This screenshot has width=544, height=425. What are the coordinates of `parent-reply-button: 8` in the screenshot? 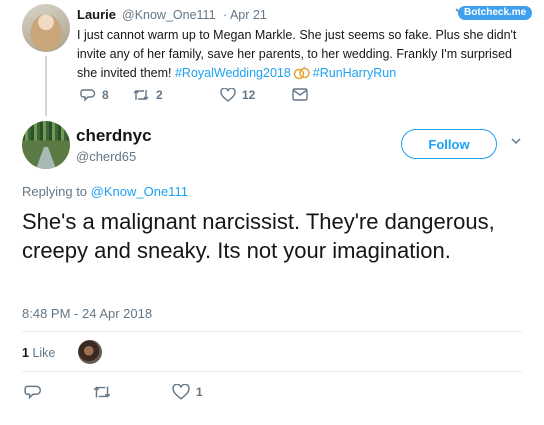 It's located at (94, 95).